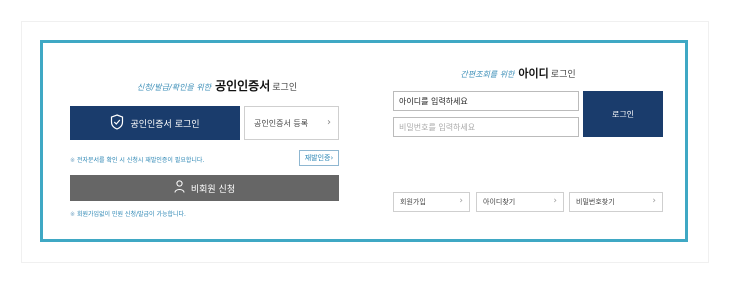 The height and width of the screenshot is (285, 732). What do you see at coordinates (213, 189) in the screenshot?
I see `nonmember-apply-label: 비회원 신청` at bounding box center [213, 189].